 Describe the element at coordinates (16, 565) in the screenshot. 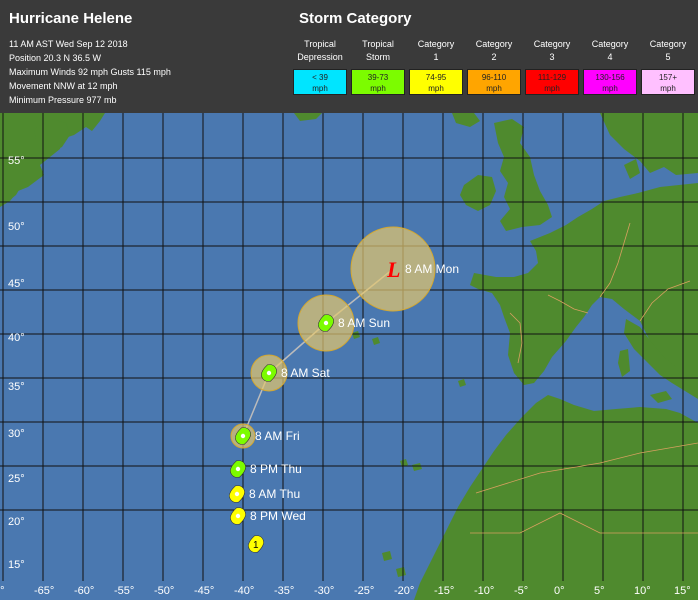

I see `latitude-label: 15°` at that location.